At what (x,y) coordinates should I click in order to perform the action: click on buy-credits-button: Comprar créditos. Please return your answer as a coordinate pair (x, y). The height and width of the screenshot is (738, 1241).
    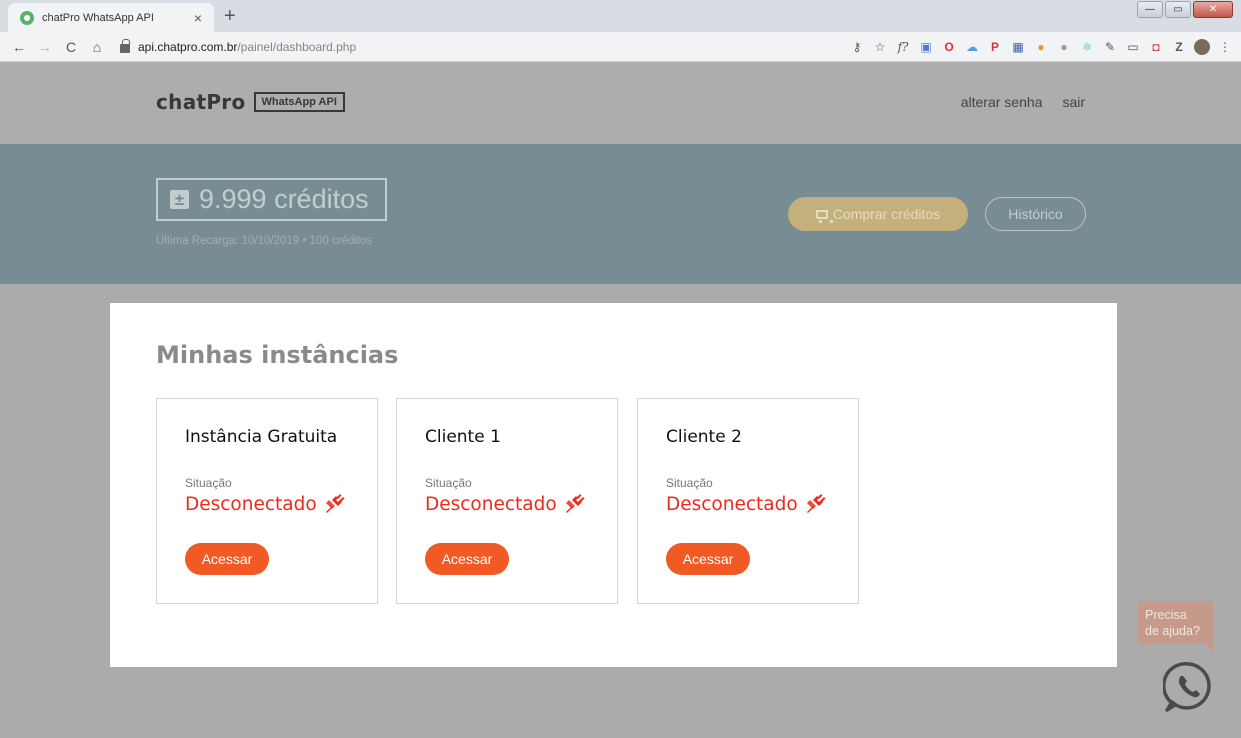
    Looking at the image, I should click on (878, 214).